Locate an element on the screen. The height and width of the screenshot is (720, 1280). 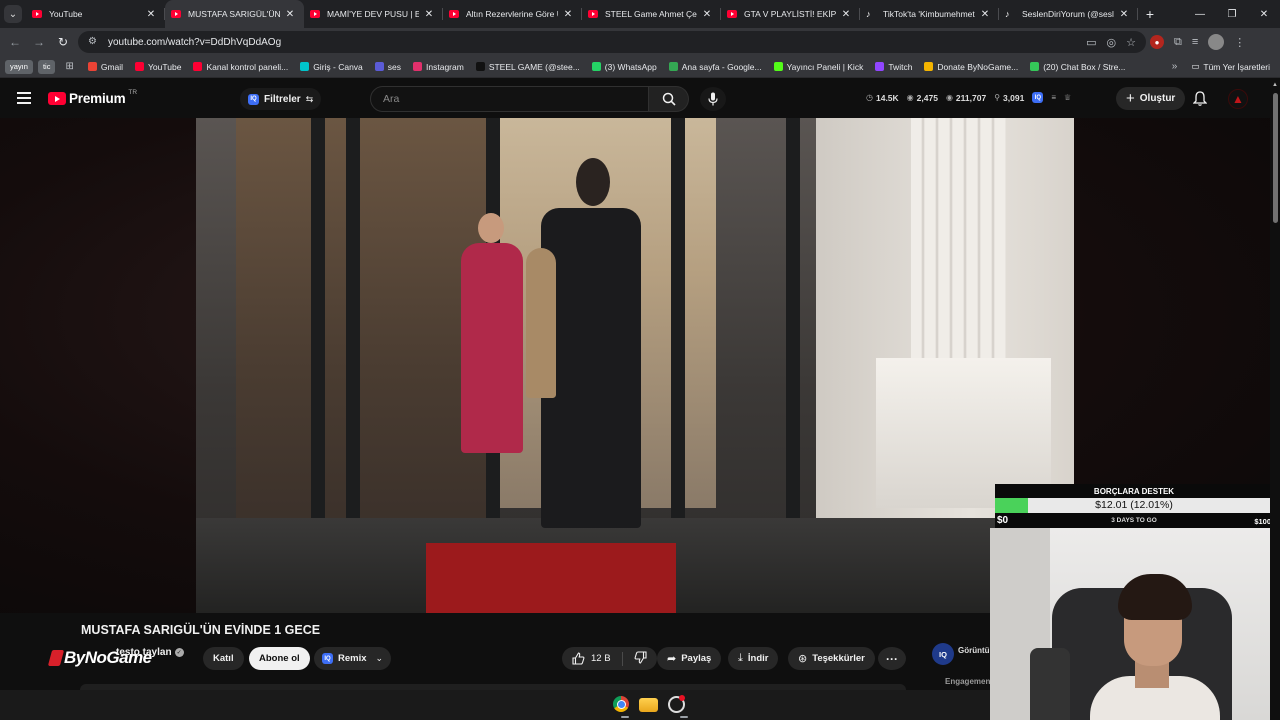
remix-button: IQ Remix ⌄ is located at coordinates (353, 658).